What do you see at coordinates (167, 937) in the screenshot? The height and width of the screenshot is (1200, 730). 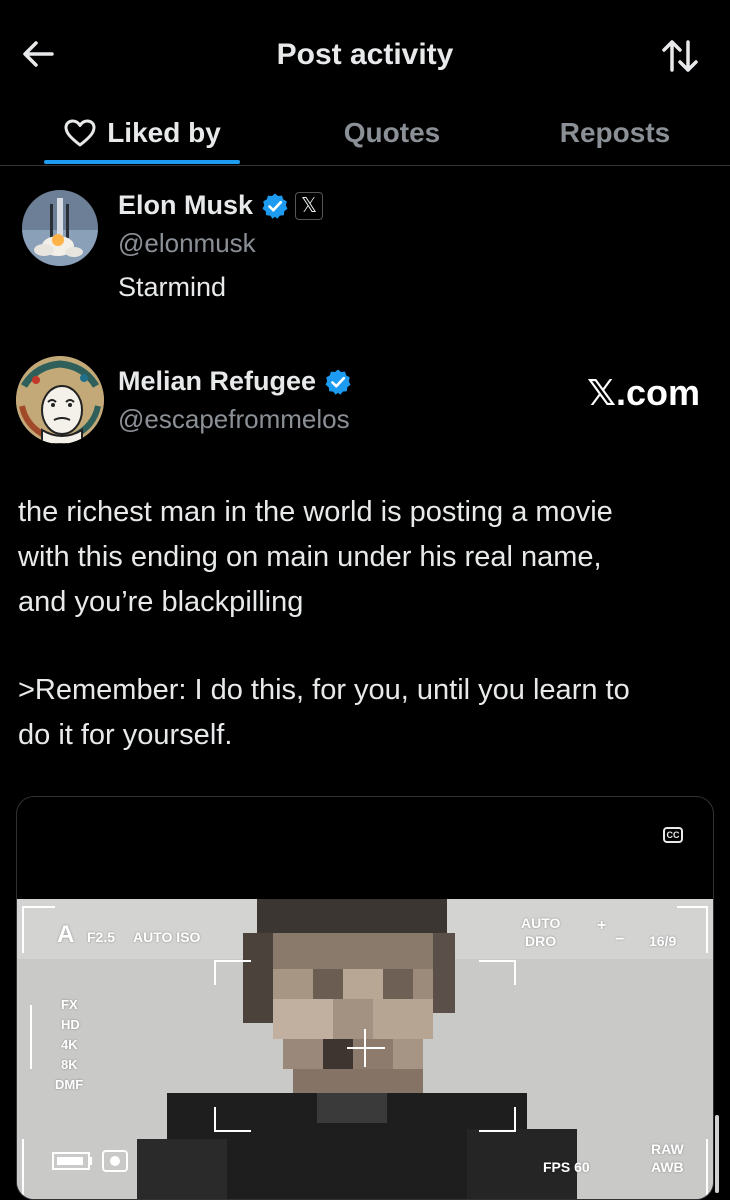 I see `hud-iso: AUTO ISO` at bounding box center [167, 937].